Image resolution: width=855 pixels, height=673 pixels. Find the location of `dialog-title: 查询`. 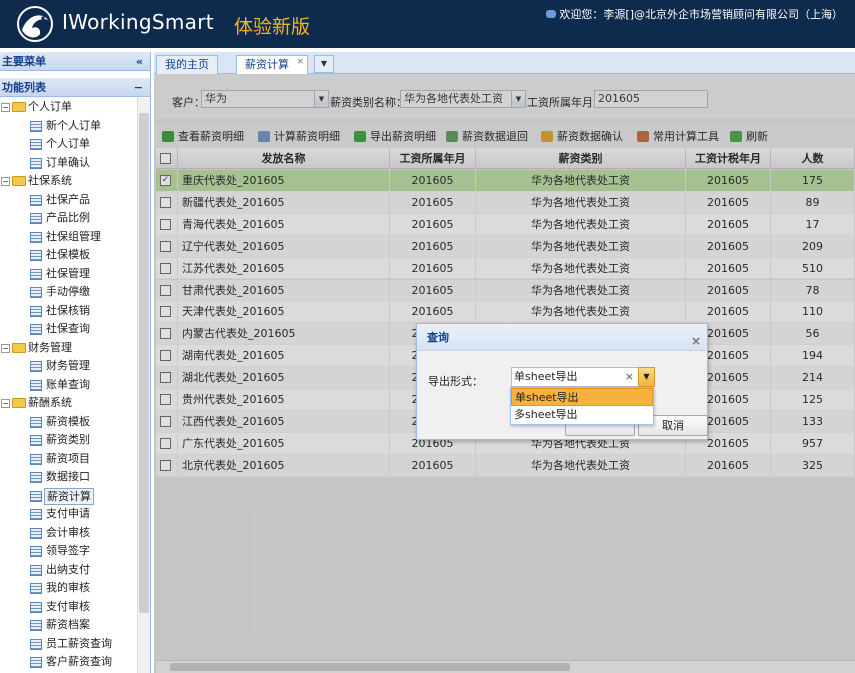

dialog-title: 查询 is located at coordinates (438, 337).